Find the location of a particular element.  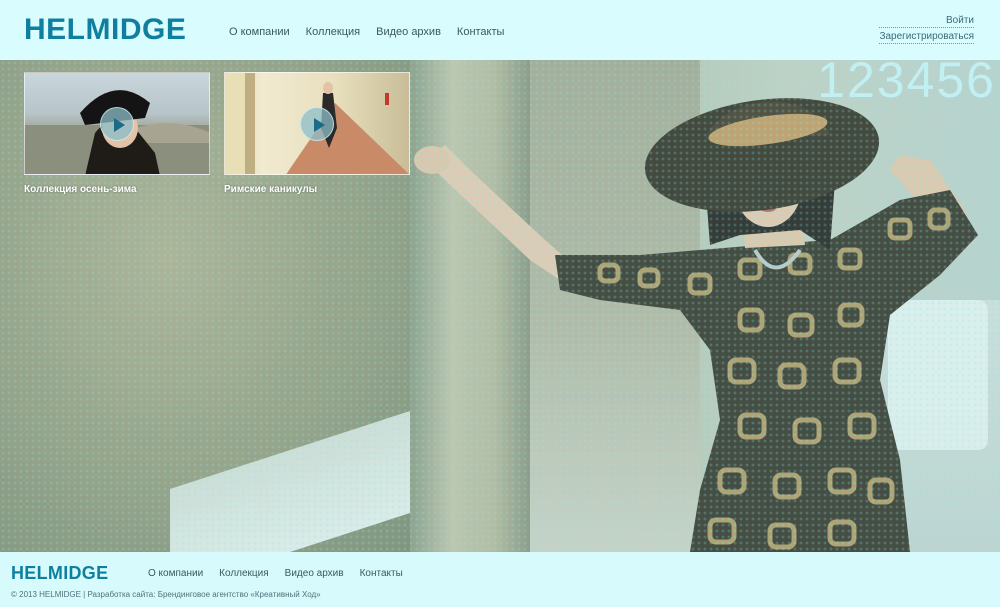

video-title: Римские каникулы is located at coordinates (317, 189).